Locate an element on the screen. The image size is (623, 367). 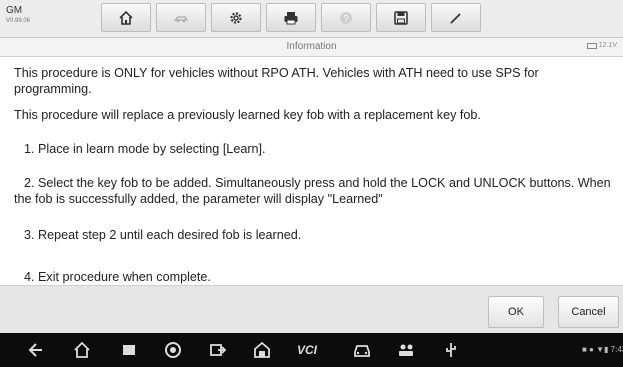
step-4: 4. Exit procedure when complete. is located at coordinates (117, 277).